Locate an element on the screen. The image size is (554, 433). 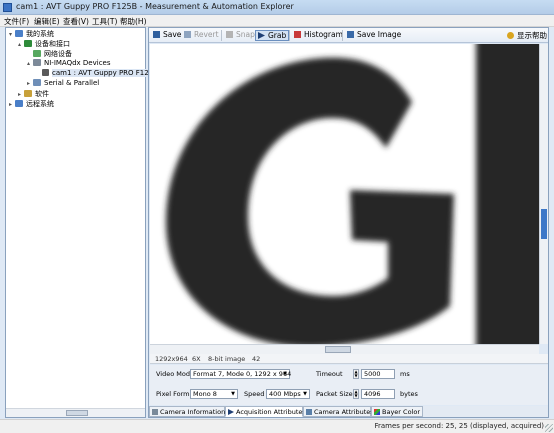
tree-item-devices-interfaces: ▴ 设备和接口 is located at coordinates (44, 44).